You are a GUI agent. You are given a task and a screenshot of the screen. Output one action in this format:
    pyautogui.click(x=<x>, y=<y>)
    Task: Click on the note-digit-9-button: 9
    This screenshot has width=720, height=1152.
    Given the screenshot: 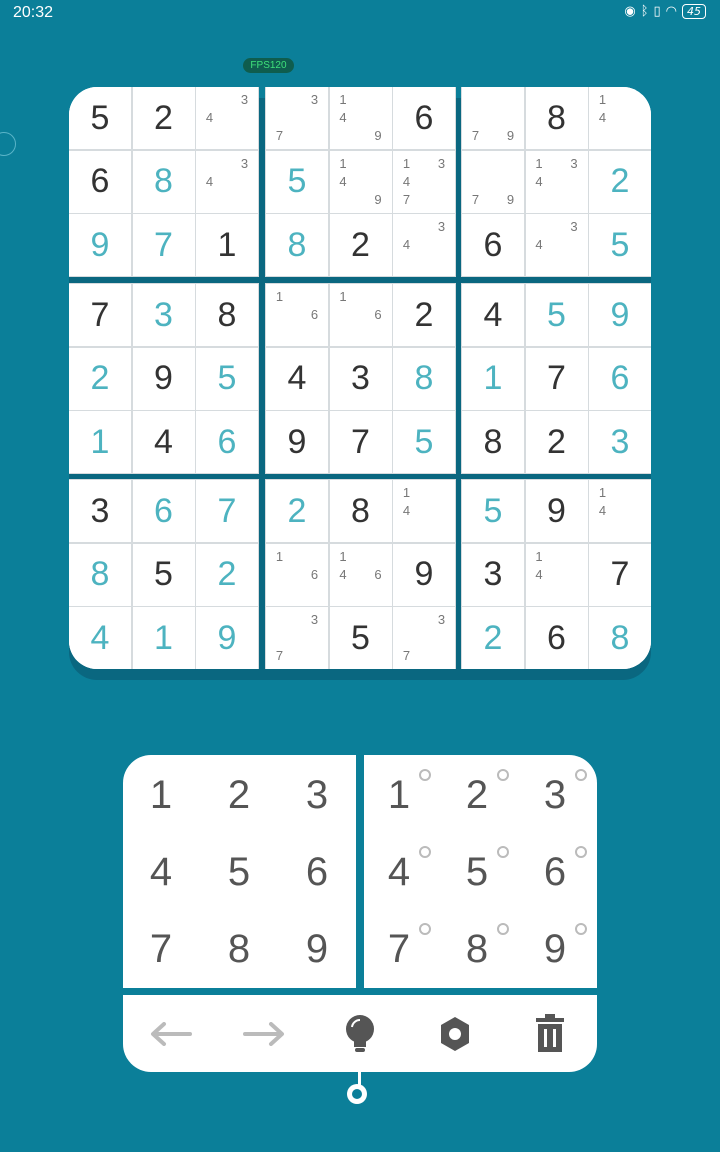 What is the action you would take?
    pyautogui.click(x=556, y=949)
    